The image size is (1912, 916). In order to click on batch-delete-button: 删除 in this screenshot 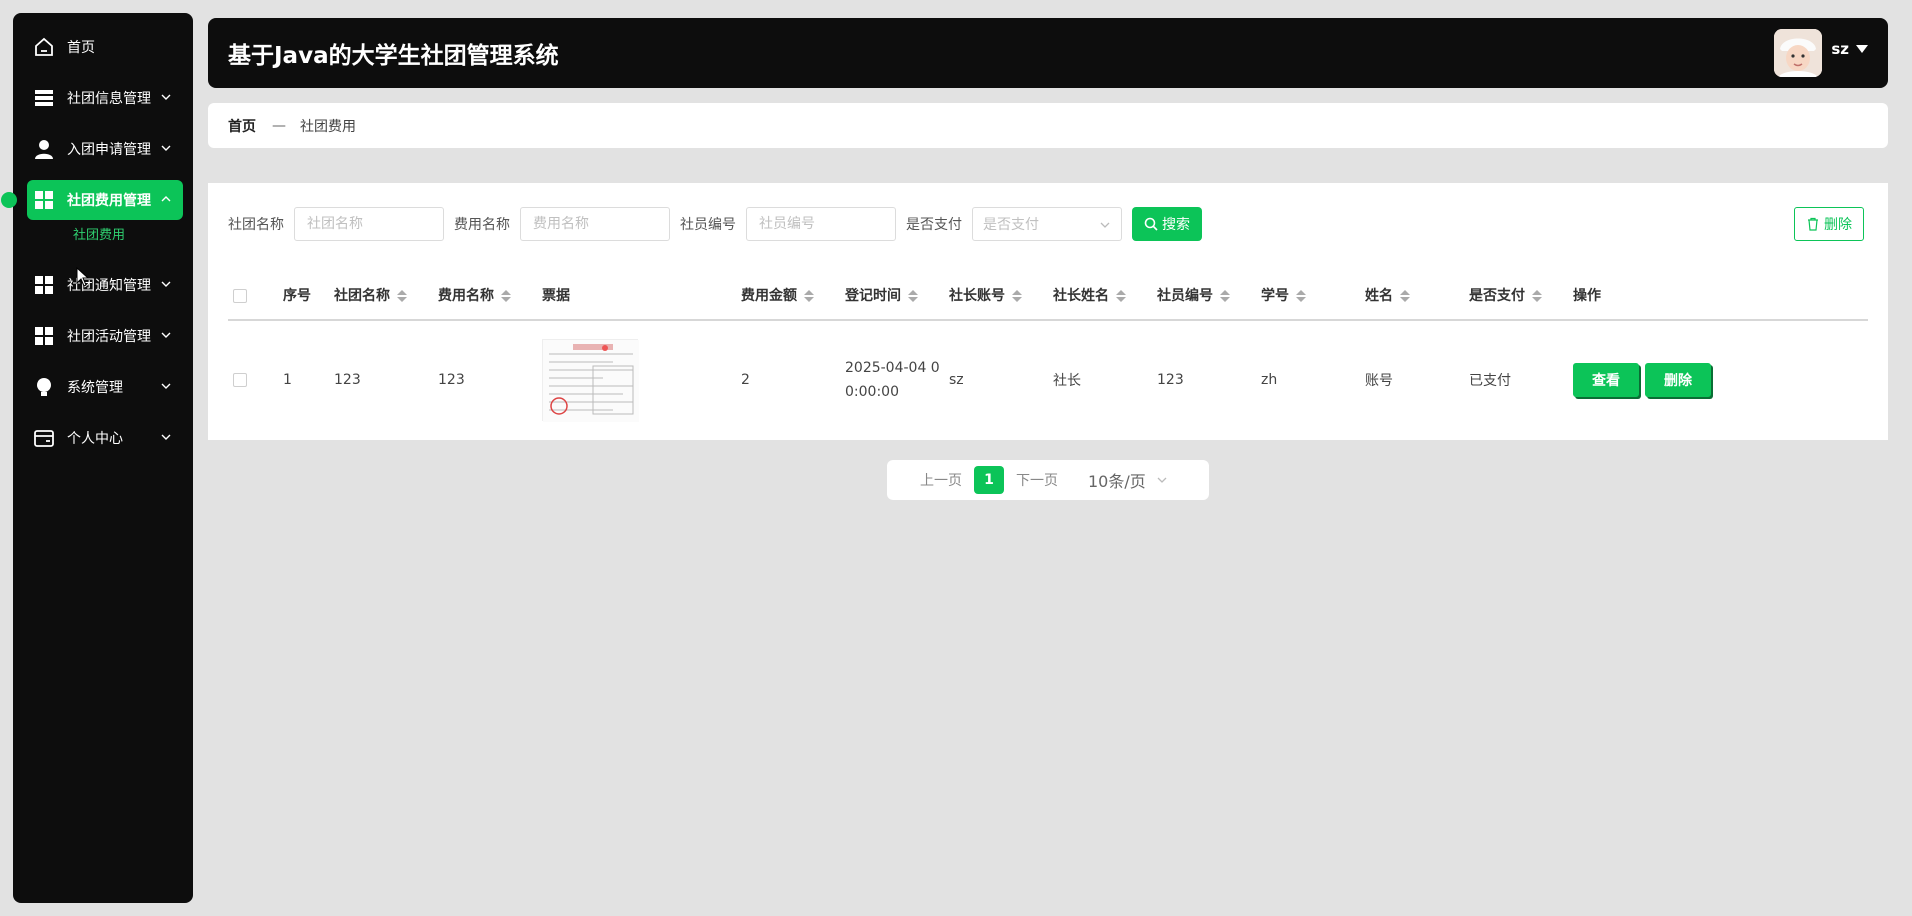, I will do `click(1829, 224)`.